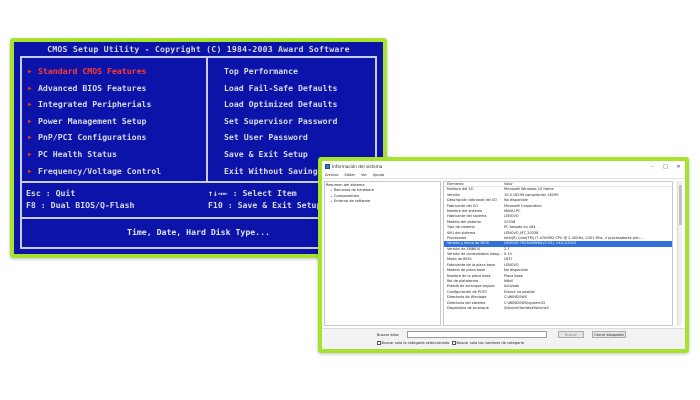 This screenshot has height=400, width=700. What do you see at coordinates (413, 343) in the screenshot?
I see `option-selected-category: Buscar solo la categoría seleccionada` at bounding box center [413, 343].